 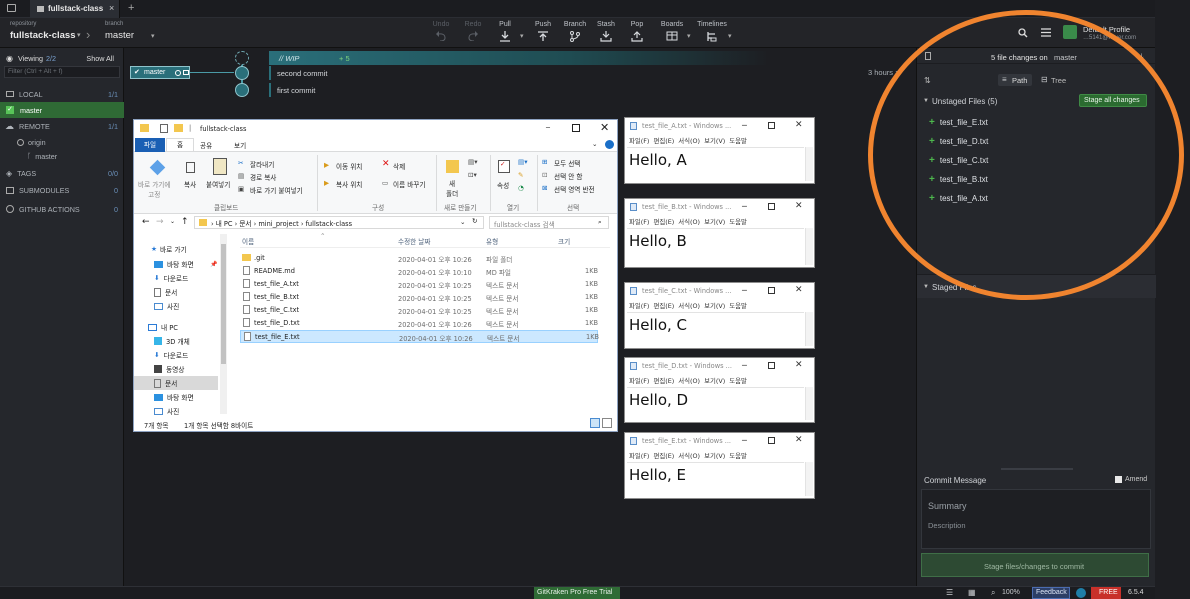 What do you see at coordinates (1011, 592) in the screenshot?
I see `zoom-level: 100%` at bounding box center [1011, 592].